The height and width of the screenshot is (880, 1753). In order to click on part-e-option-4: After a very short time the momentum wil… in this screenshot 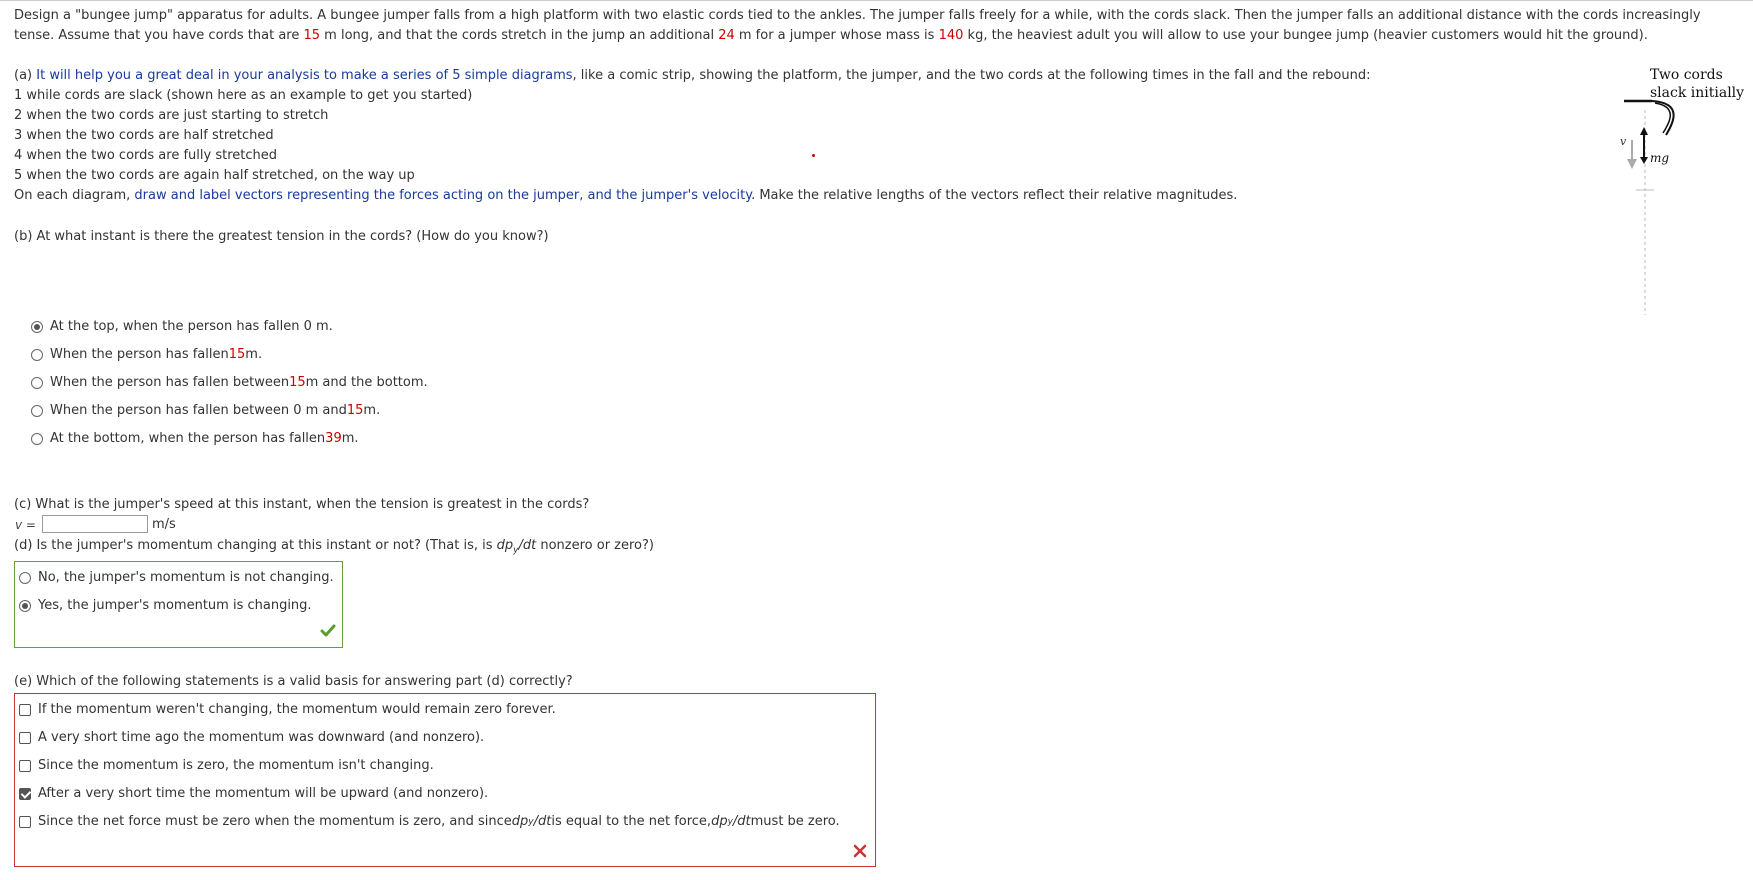, I will do `click(253, 793)`.